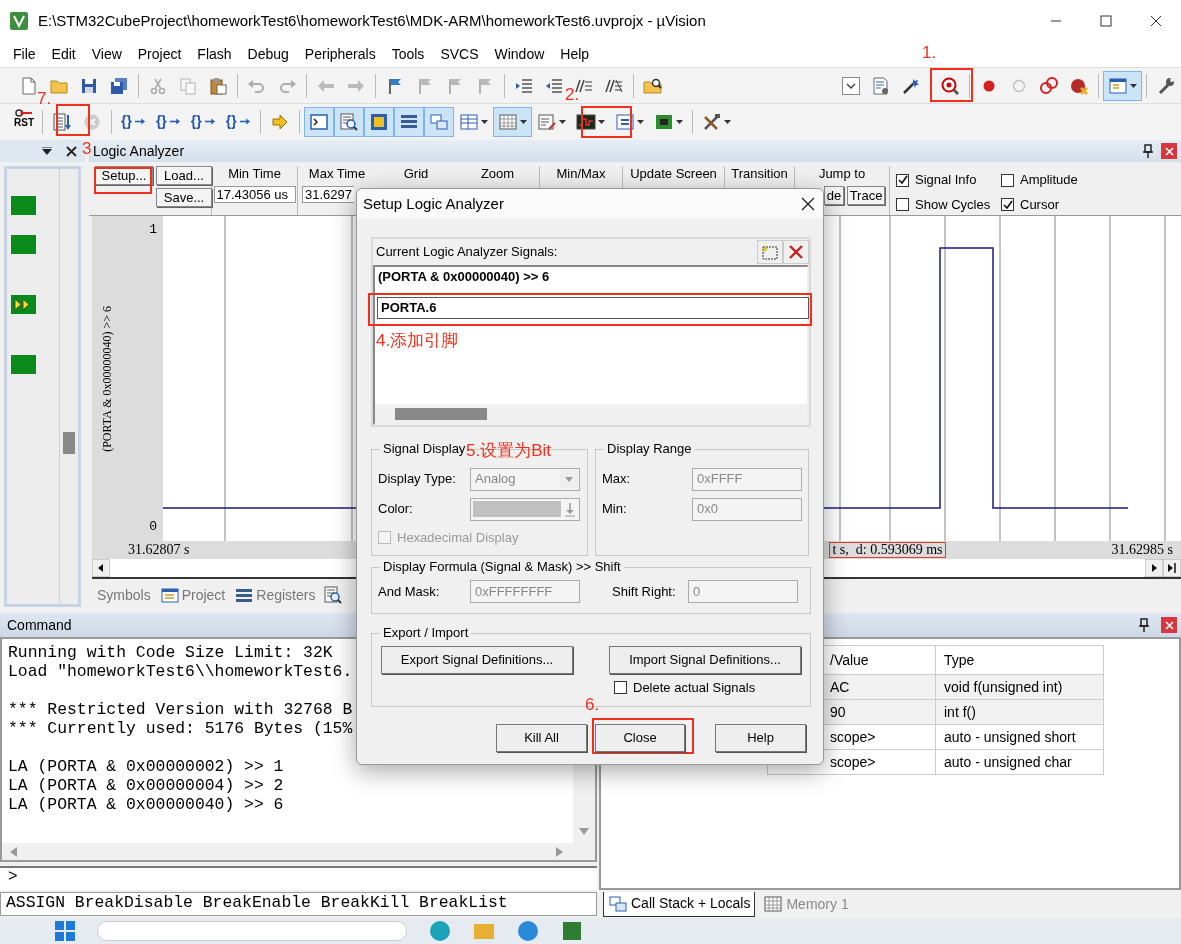 Image resolution: width=1181 pixels, height=944 pixels. Describe the element at coordinates (254, 174) in the screenshot. I see `column-header: Min Time` at that location.